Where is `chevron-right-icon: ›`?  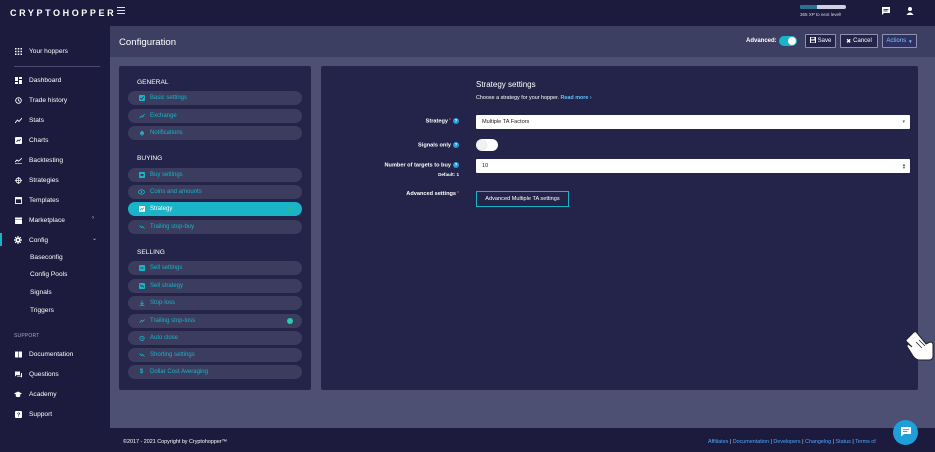
chevron-right-icon: › is located at coordinates (93, 218).